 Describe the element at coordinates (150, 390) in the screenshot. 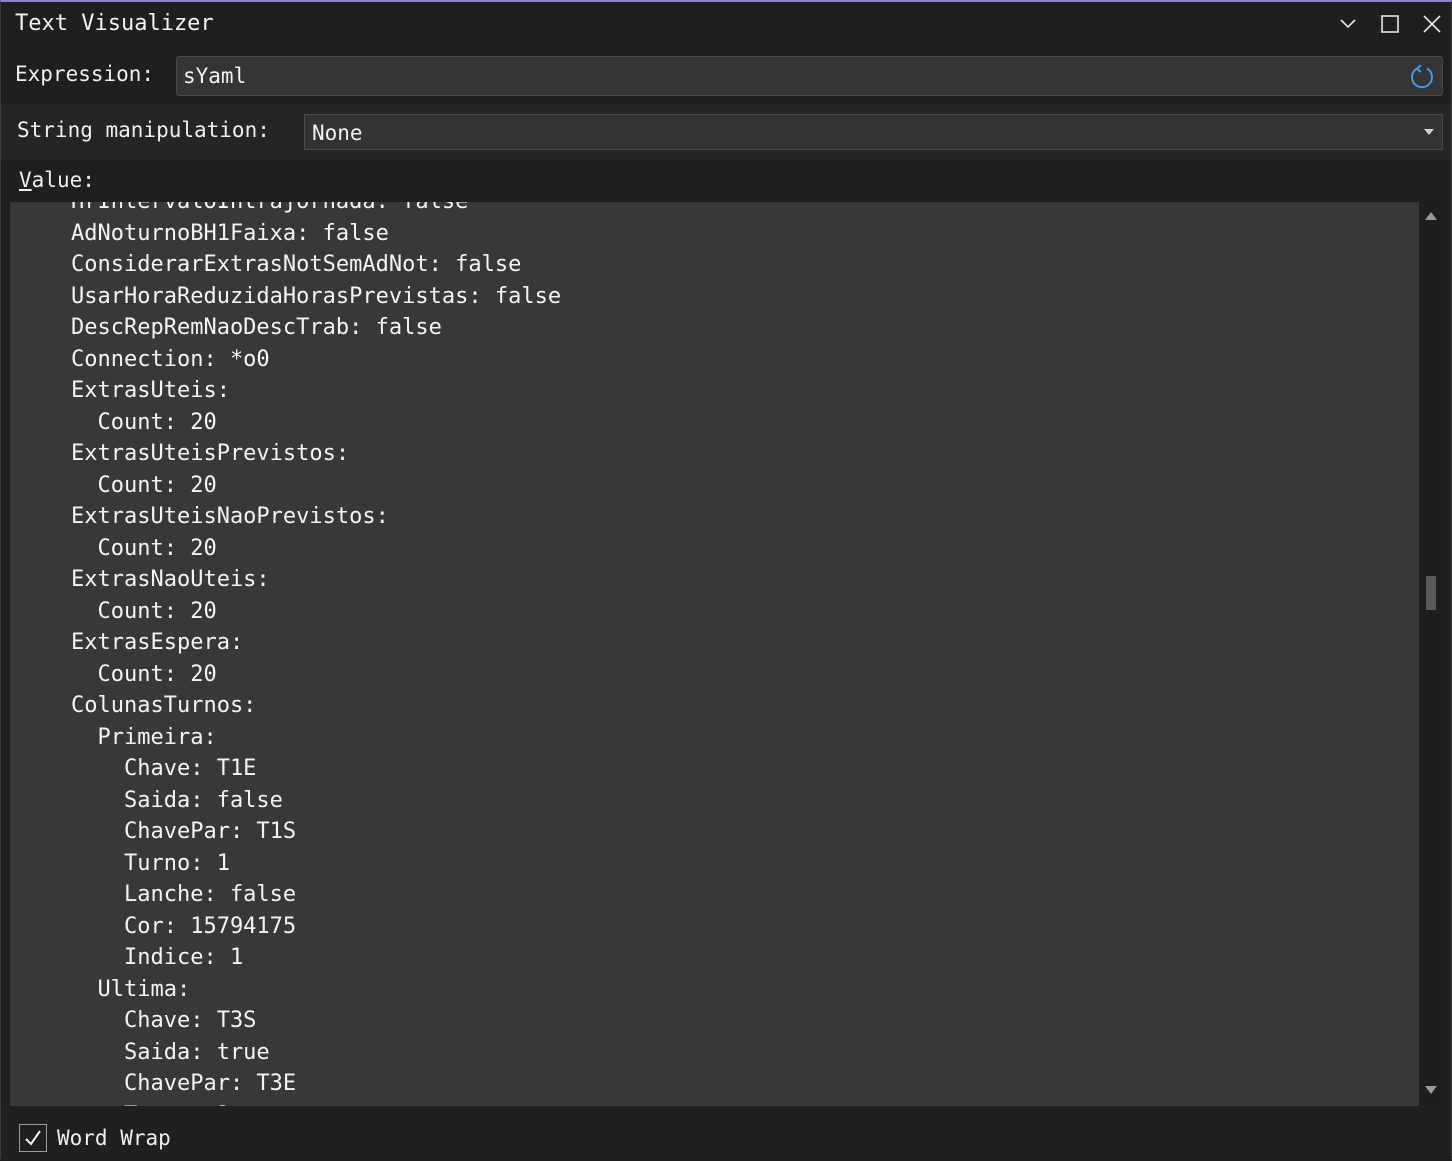

I see `value-text-line: ExtrasUteis:` at that location.